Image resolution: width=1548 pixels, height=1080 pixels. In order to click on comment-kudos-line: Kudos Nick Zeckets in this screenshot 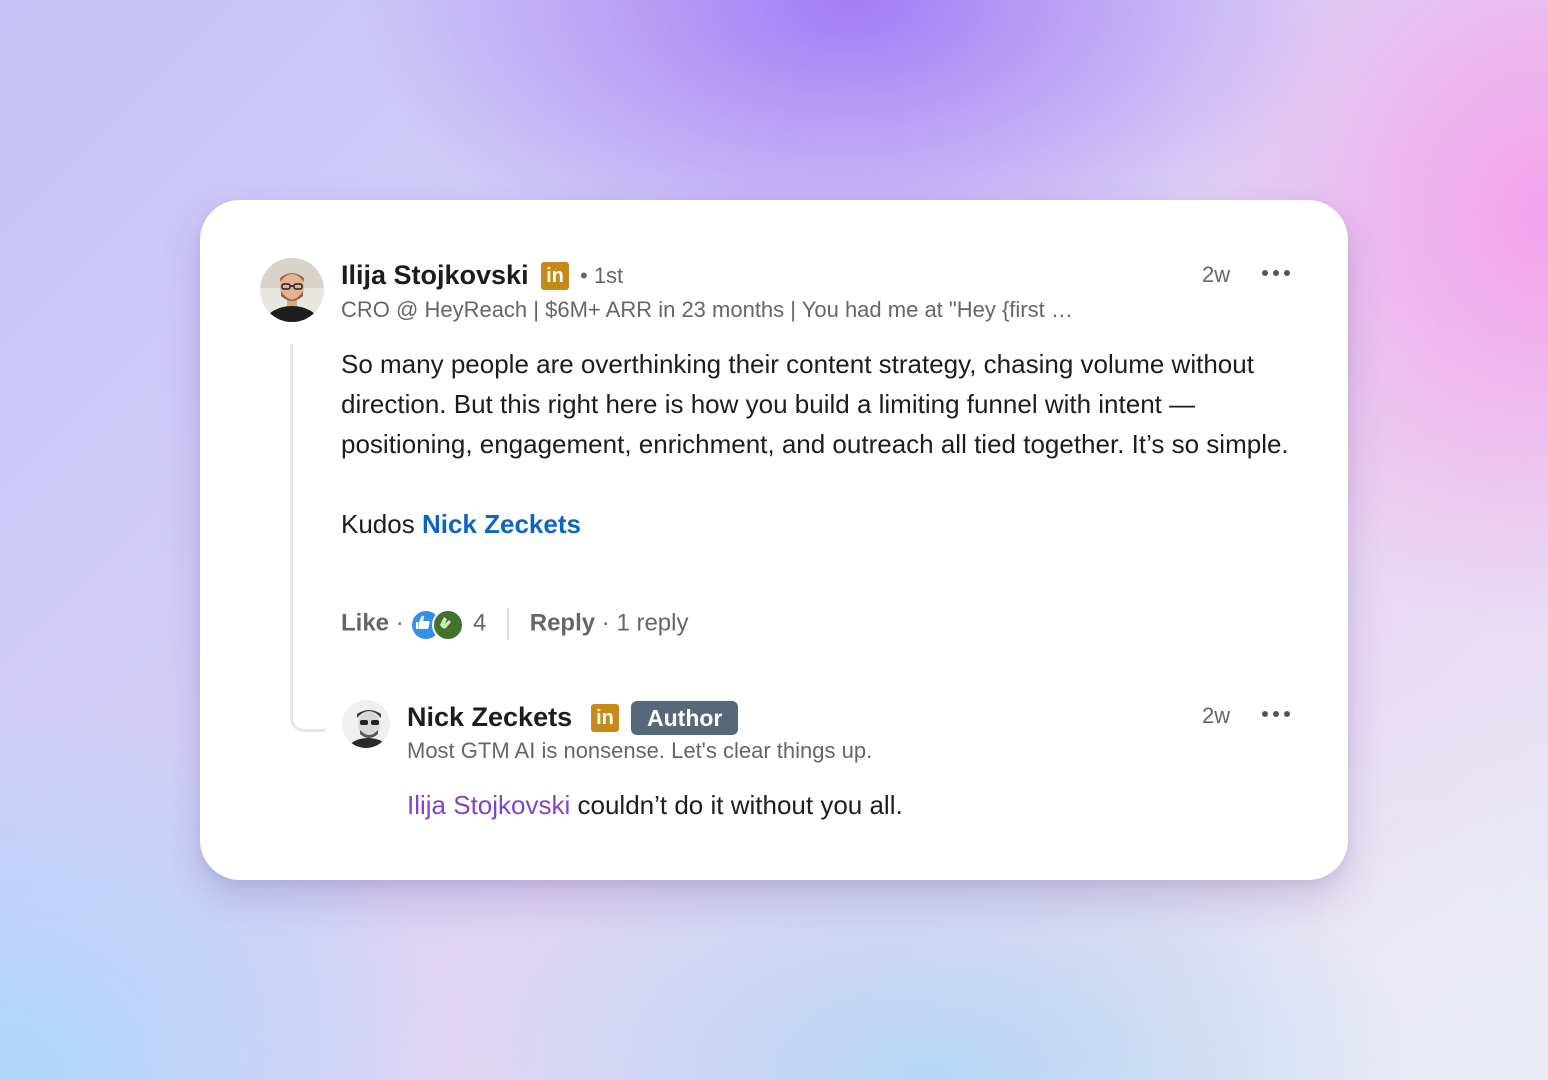, I will do `click(821, 524)`.